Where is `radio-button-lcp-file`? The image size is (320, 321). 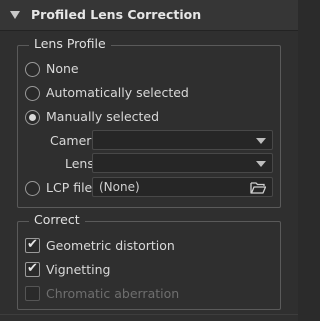 radio-button-lcp-file is located at coordinates (32, 188).